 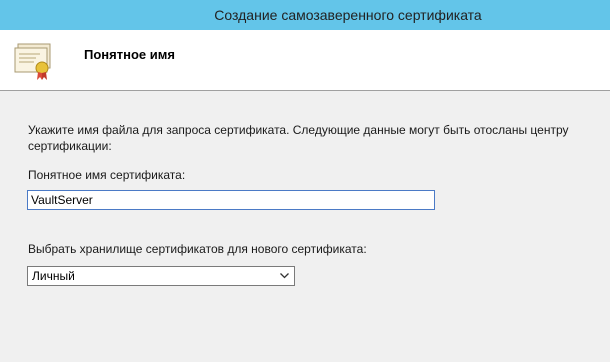 I want to click on page-title: Понятное имя, so click(x=129, y=54).